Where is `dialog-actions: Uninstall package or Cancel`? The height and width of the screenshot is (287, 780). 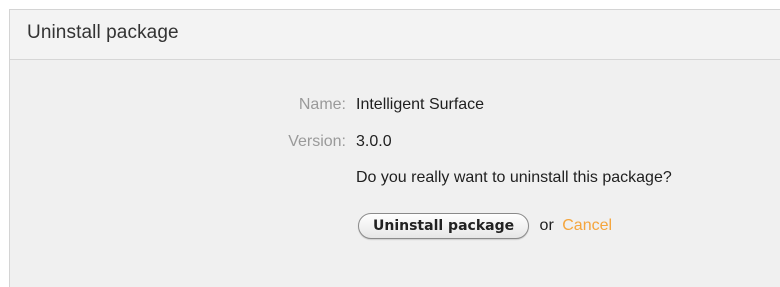
dialog-actions: Uninstall package or Cancel is located at coordinates (485, 227).